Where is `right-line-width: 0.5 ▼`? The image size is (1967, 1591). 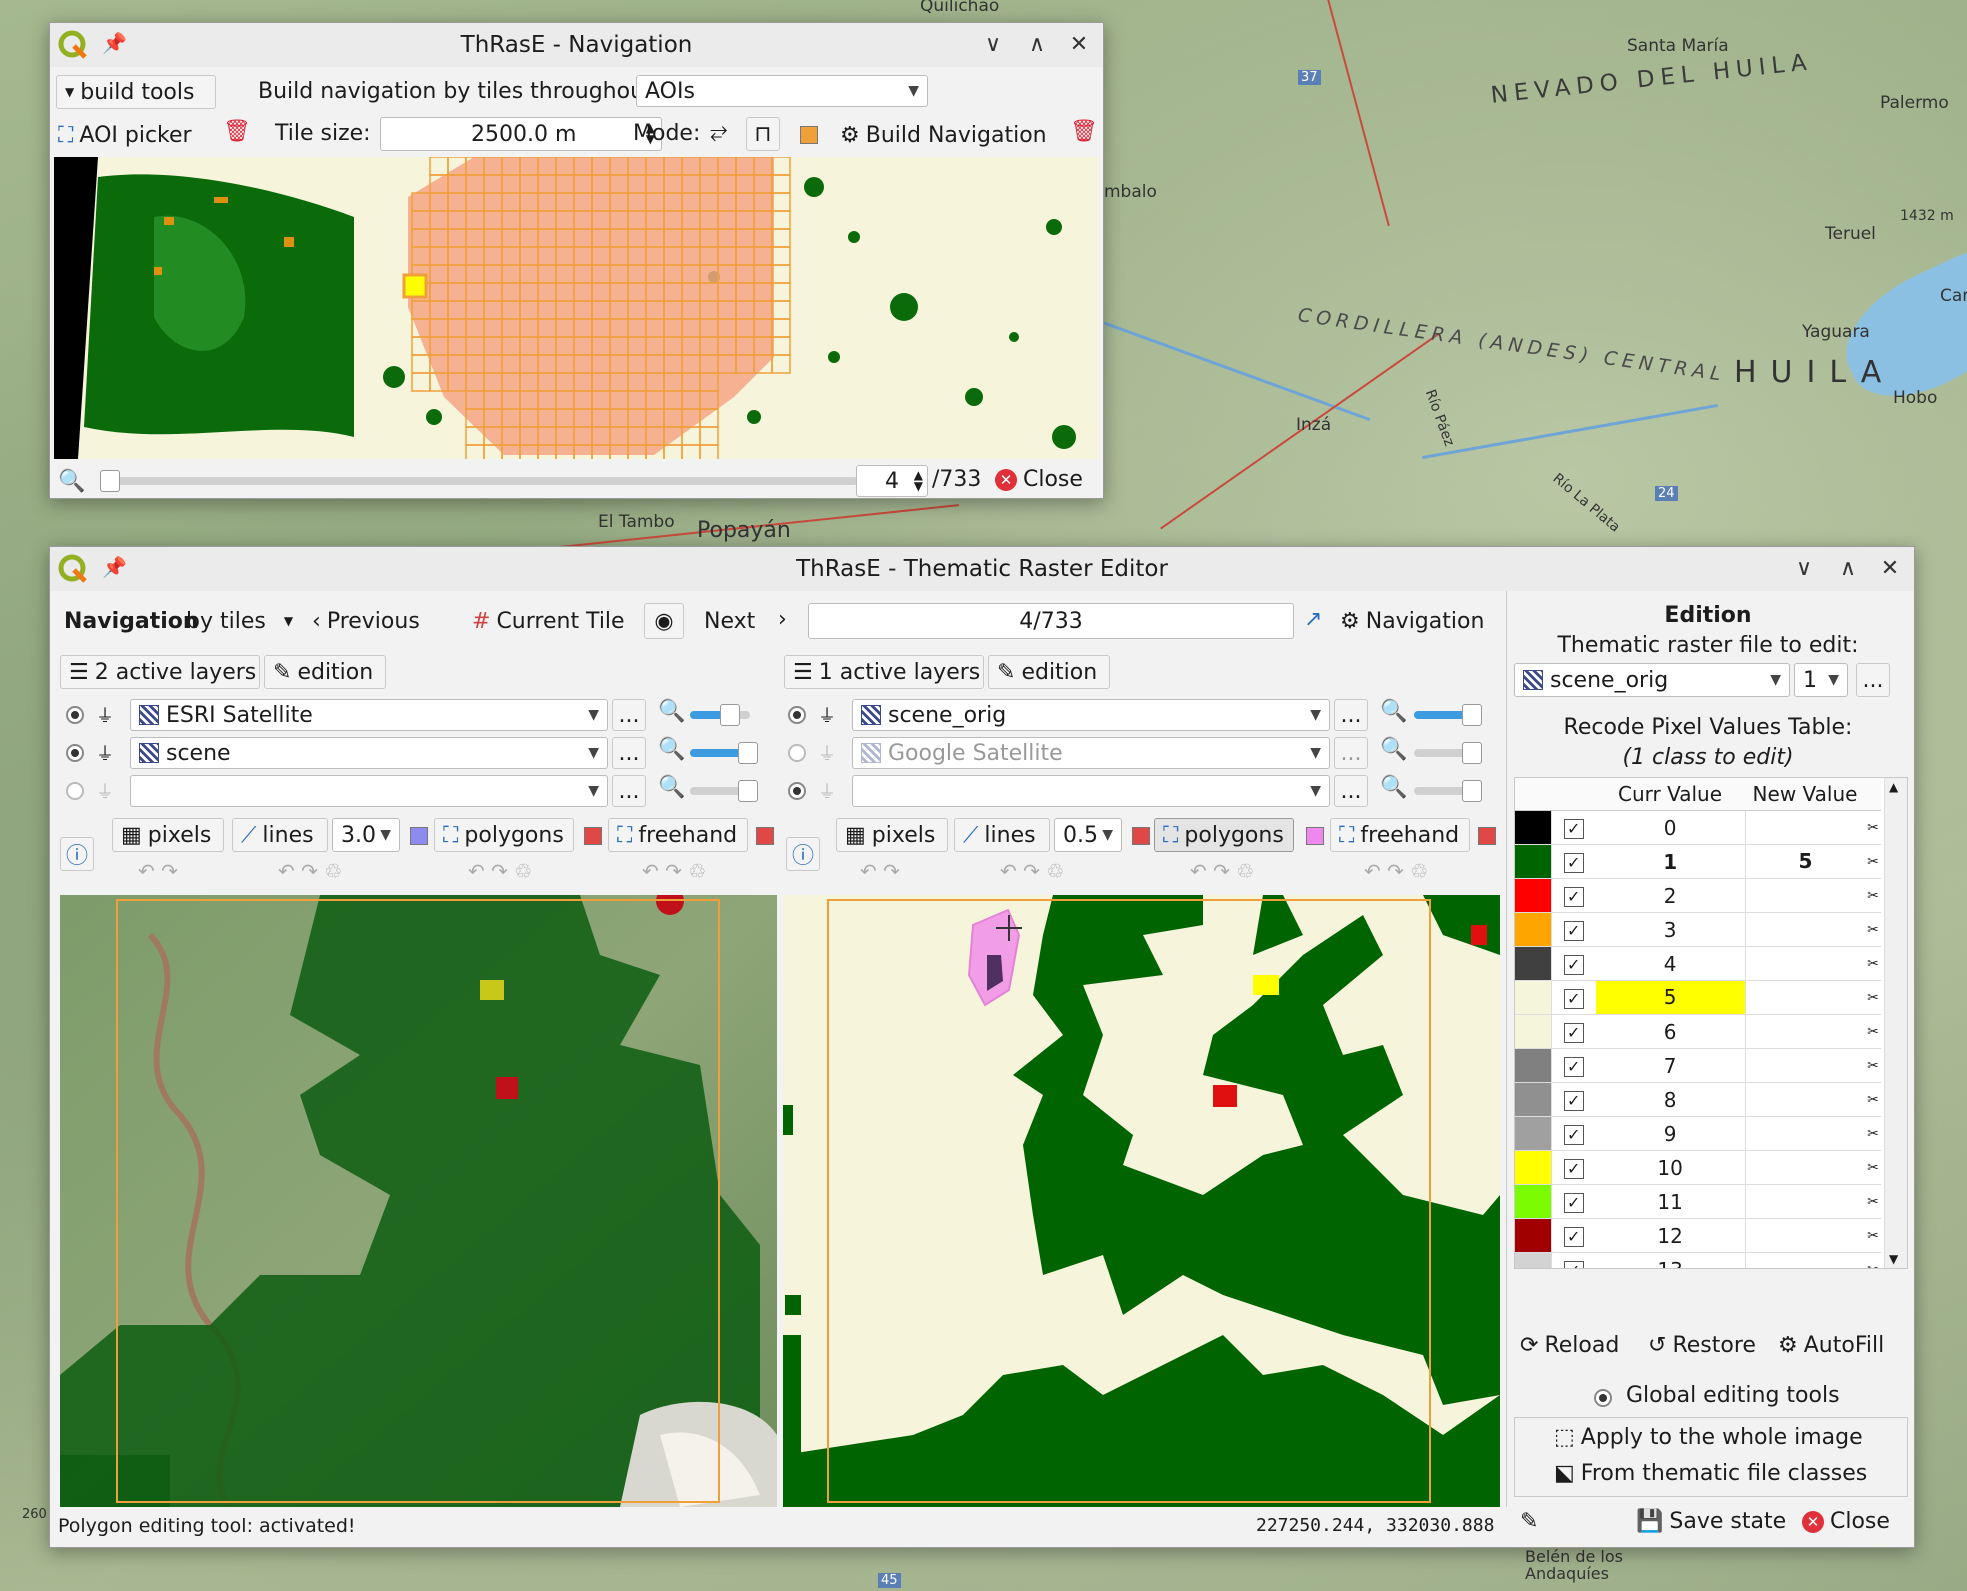
right-line-width: 0.5 ▼ is located at coordinates (1088, 835).